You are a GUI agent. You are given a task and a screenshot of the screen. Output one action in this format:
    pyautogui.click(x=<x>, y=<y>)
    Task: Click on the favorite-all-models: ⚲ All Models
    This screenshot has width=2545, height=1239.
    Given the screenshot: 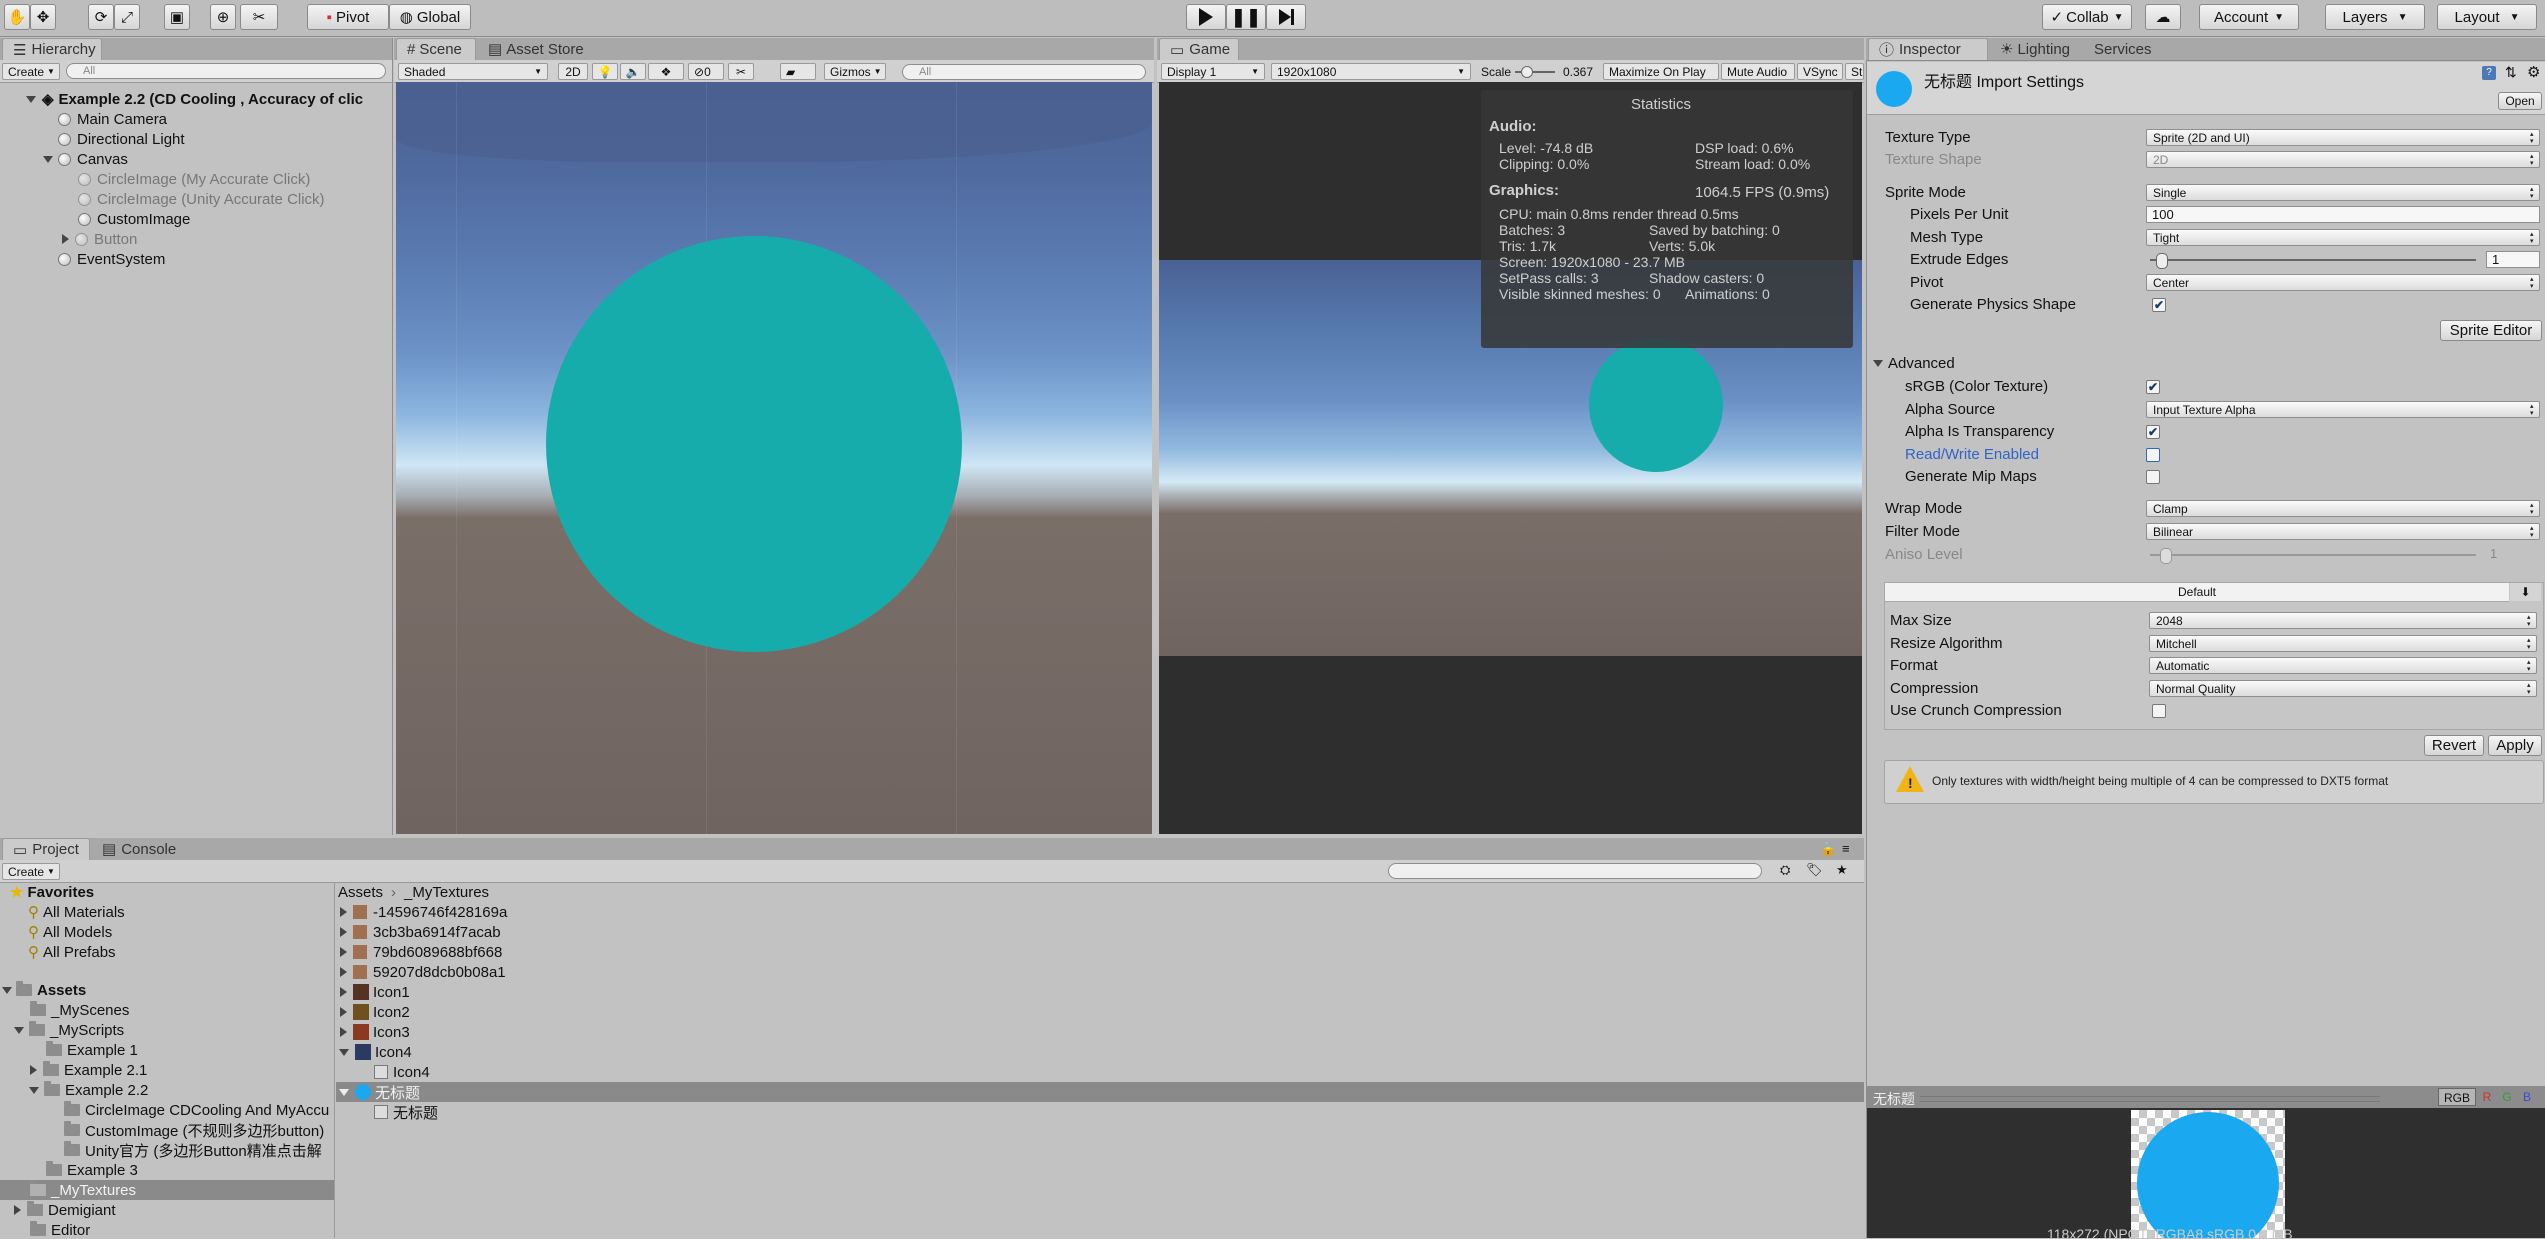 What is the action you would take?
    pyautogui.click(x=70, y=932)
    